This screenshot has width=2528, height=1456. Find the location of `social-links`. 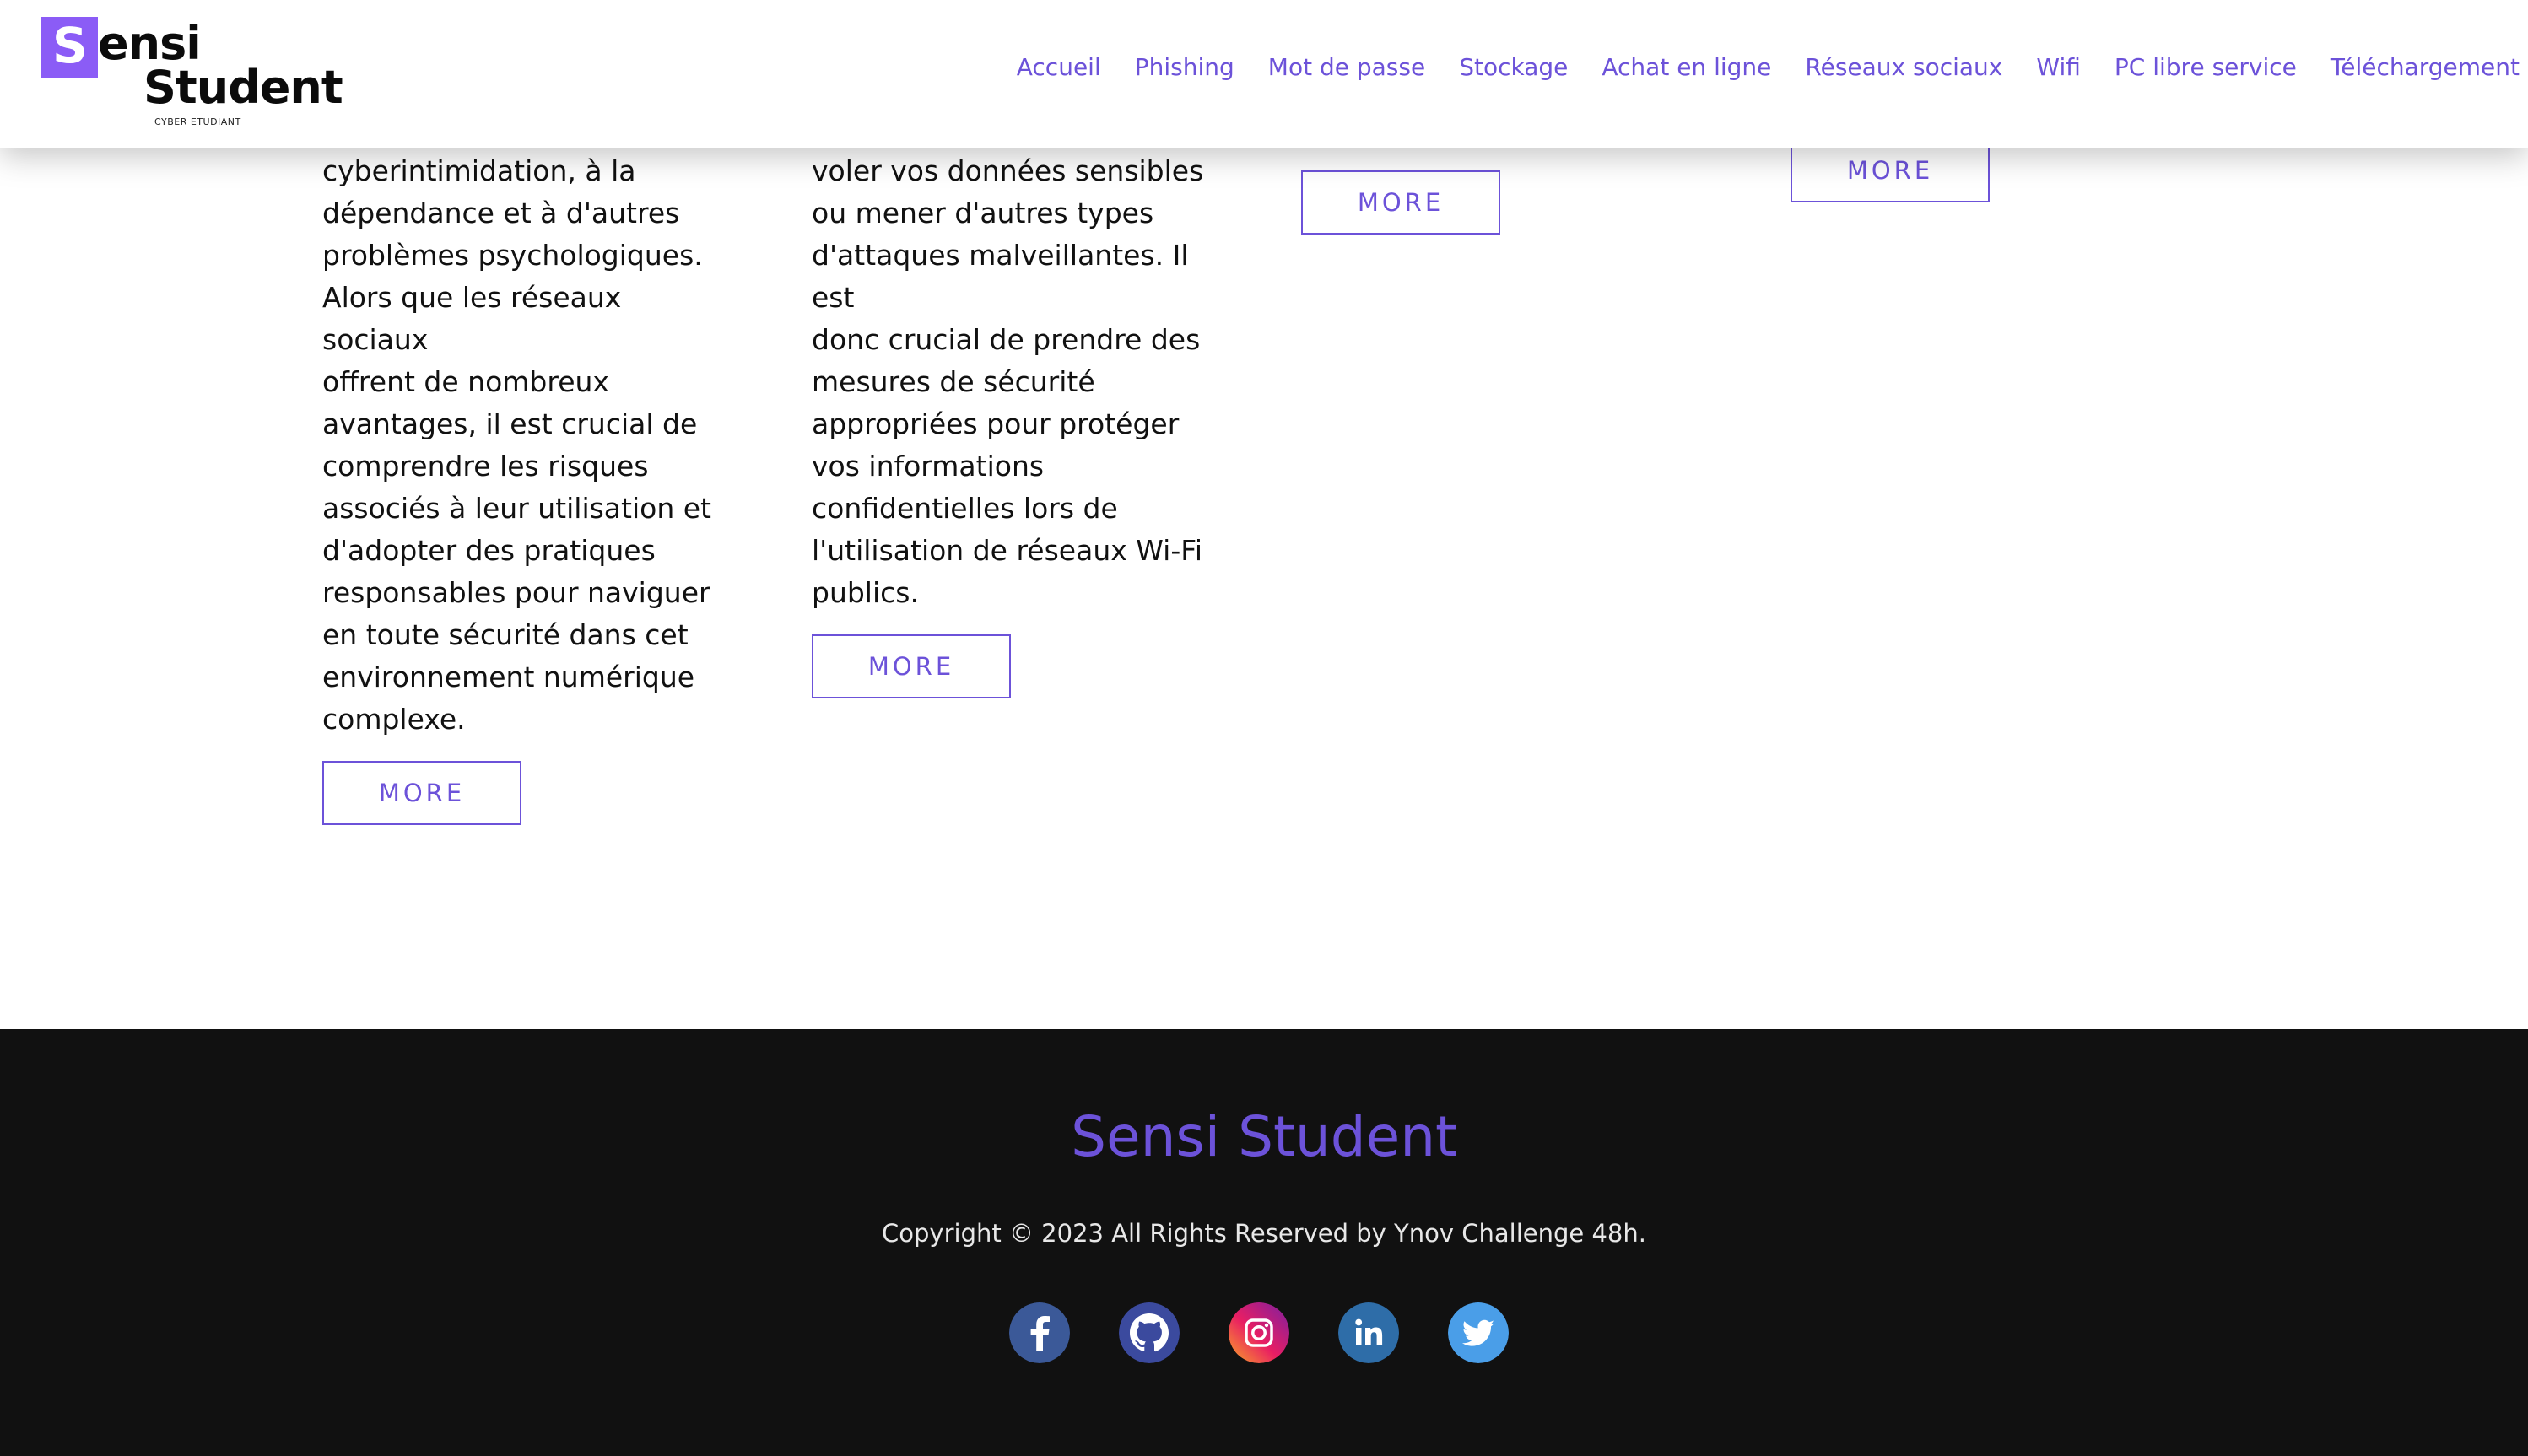

social-links is located at coordinates (1259, 1332).